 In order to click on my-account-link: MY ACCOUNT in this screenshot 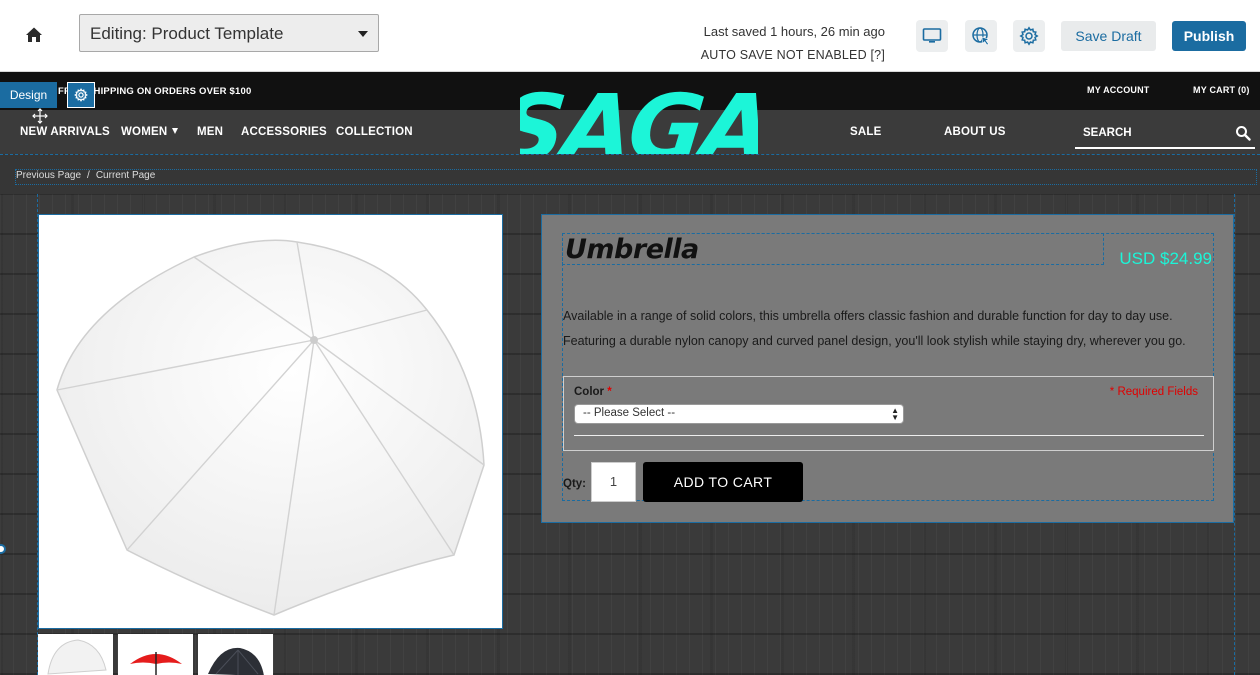, I will do `click(1118, 90)`.